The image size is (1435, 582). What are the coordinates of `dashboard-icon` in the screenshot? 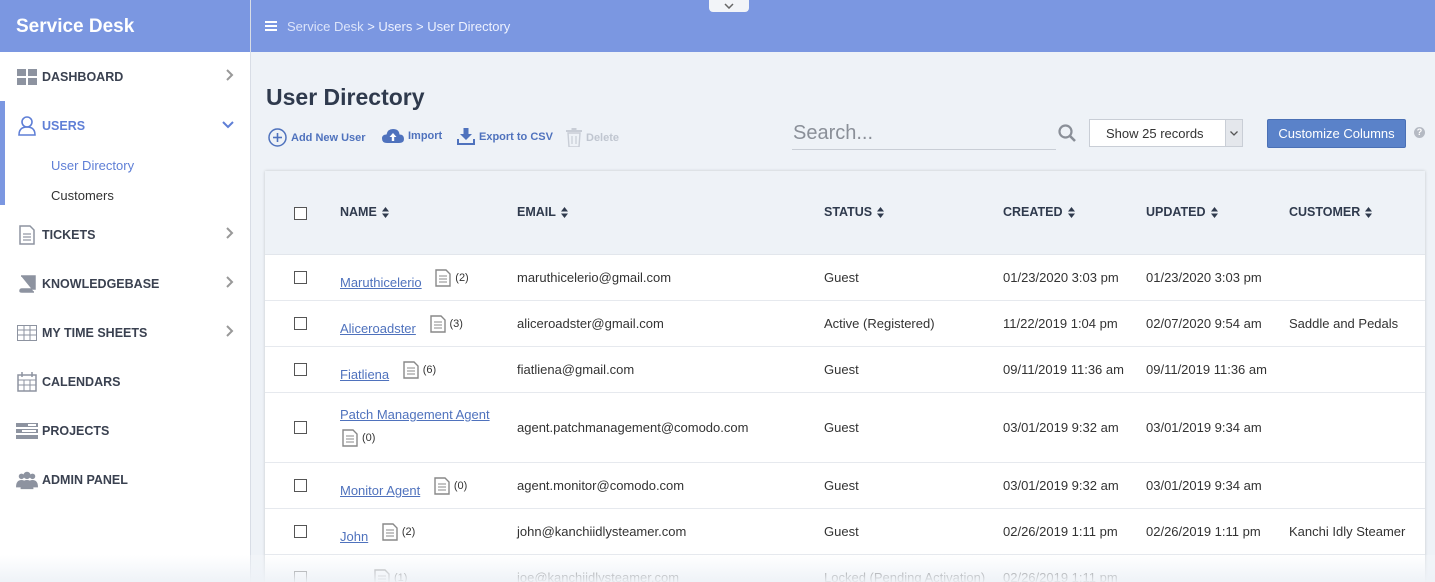 It's located at (27, 77).